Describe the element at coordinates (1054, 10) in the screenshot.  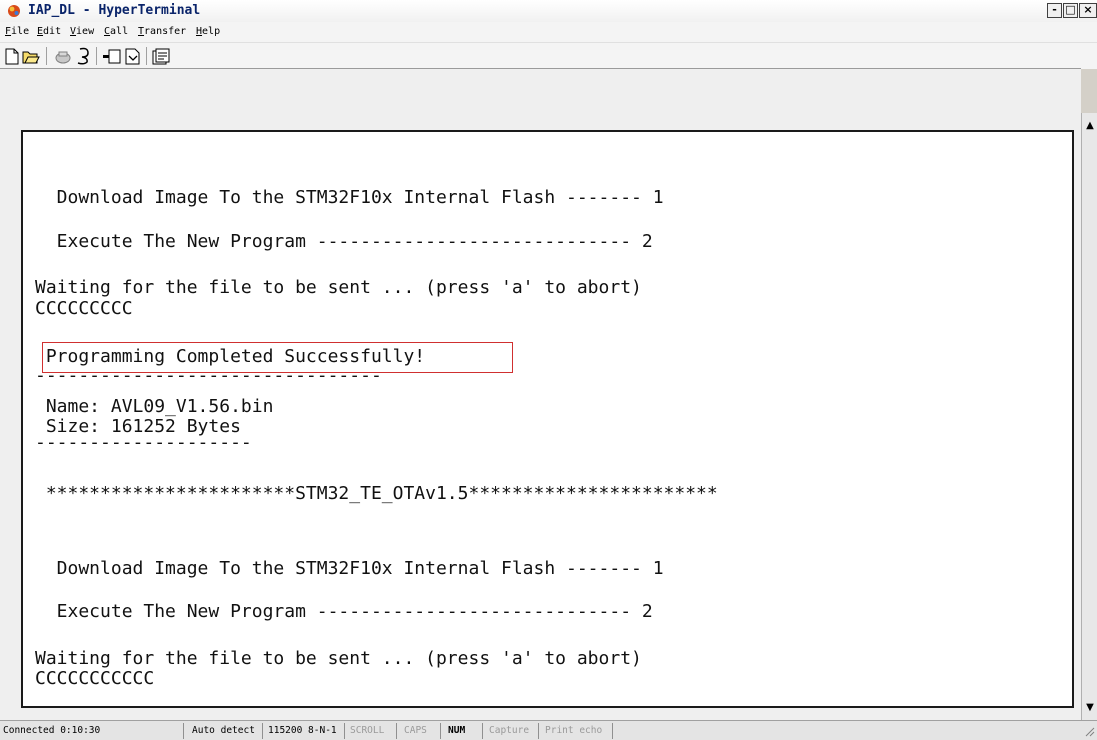
I see `minimize-button: -` at that location.